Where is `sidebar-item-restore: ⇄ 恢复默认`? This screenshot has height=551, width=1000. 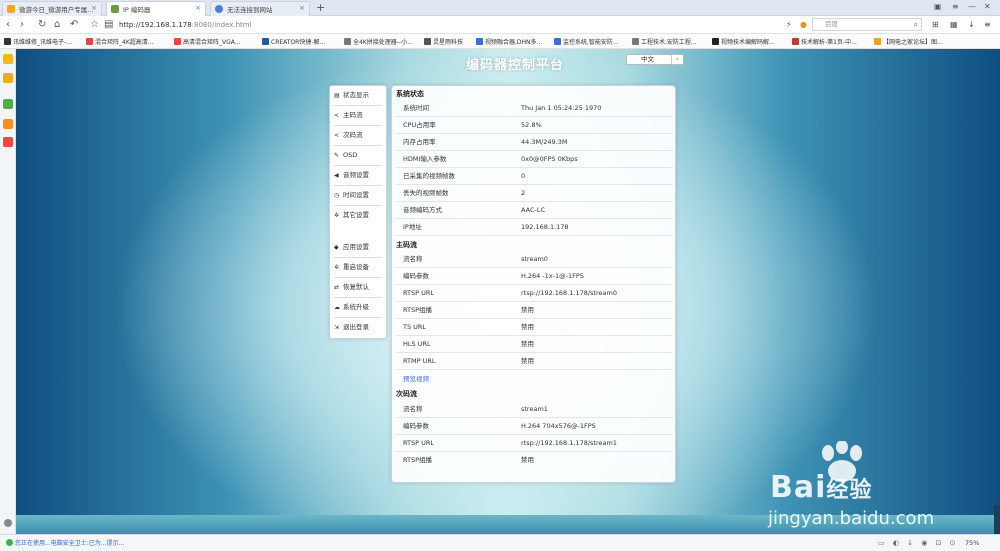
sidebar-item-restore: ⇄ 恢复默认 is located at coordinates (358, 287).